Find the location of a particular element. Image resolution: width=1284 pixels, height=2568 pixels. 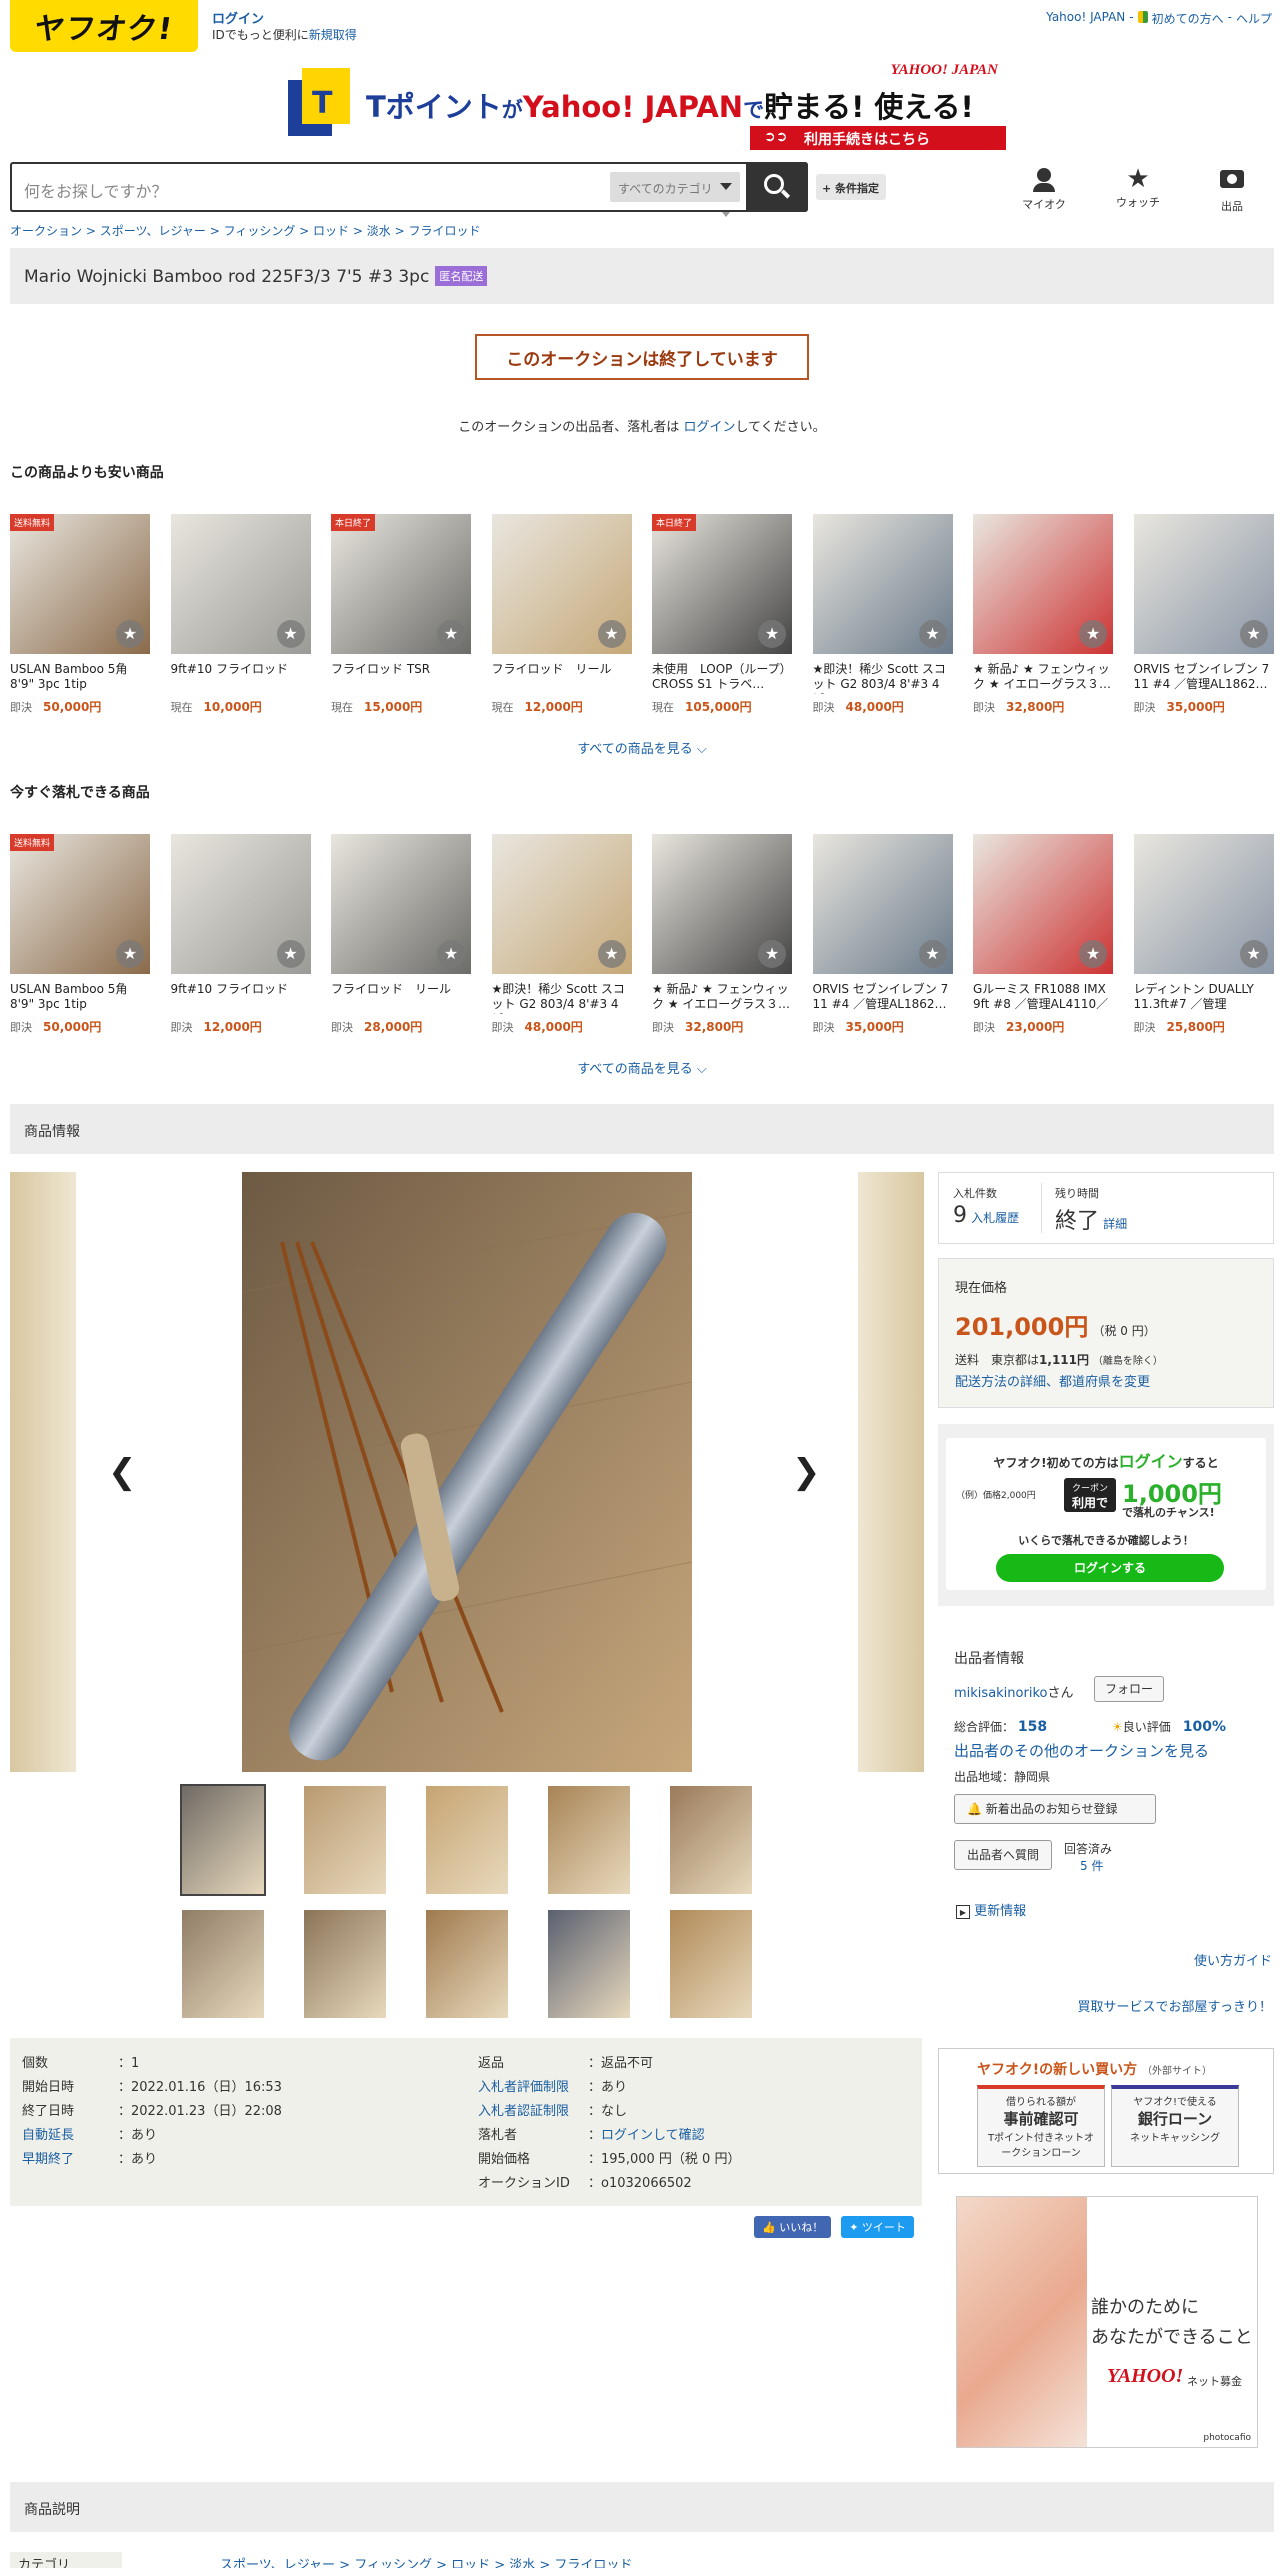

nav-sell: 出品 is located at coordinates (1232, 190).